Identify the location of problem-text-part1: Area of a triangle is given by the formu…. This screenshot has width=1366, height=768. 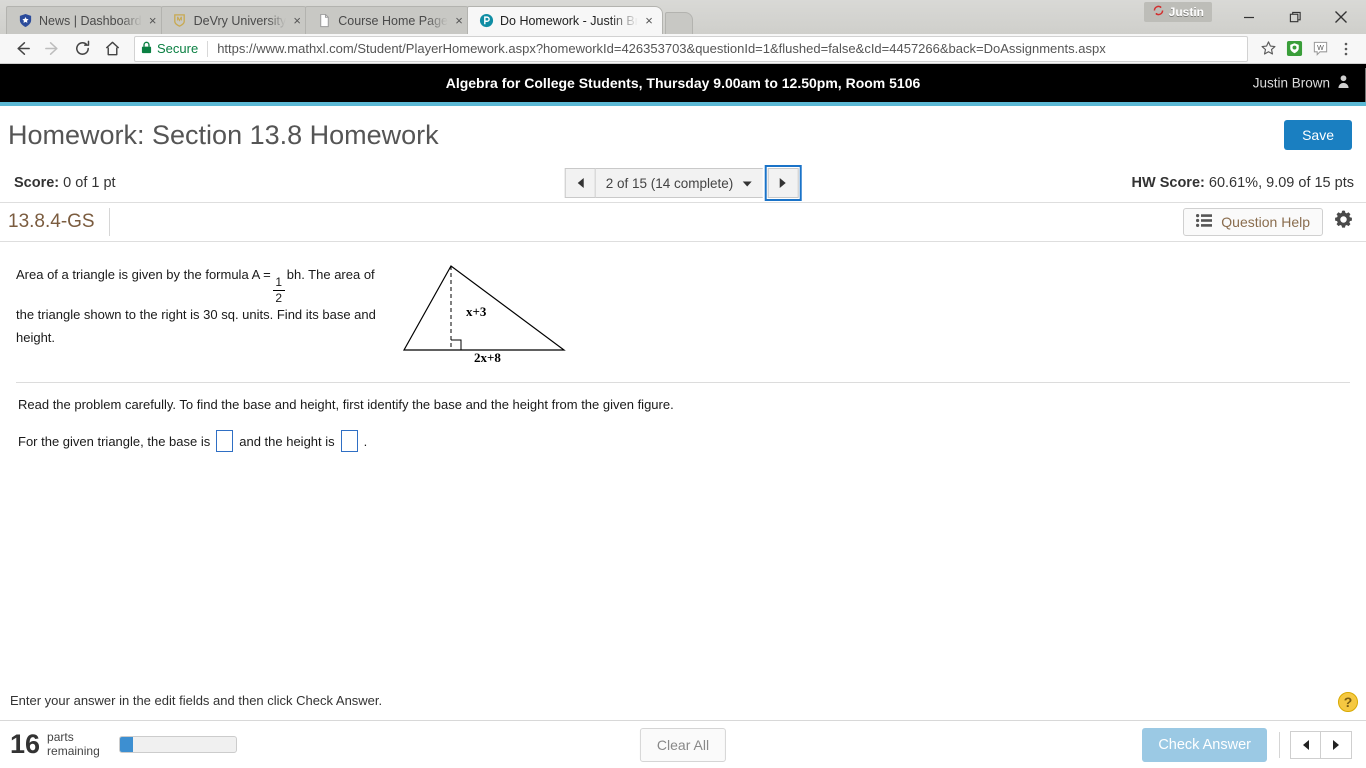
(143, 274).